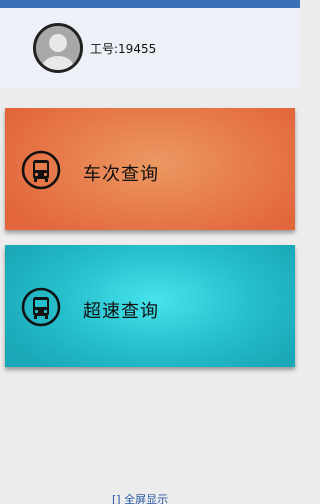 This screenshot has height=504, width=320. I want to click on fullscreen-bar: [] 全屏显示, so click(150, 497).